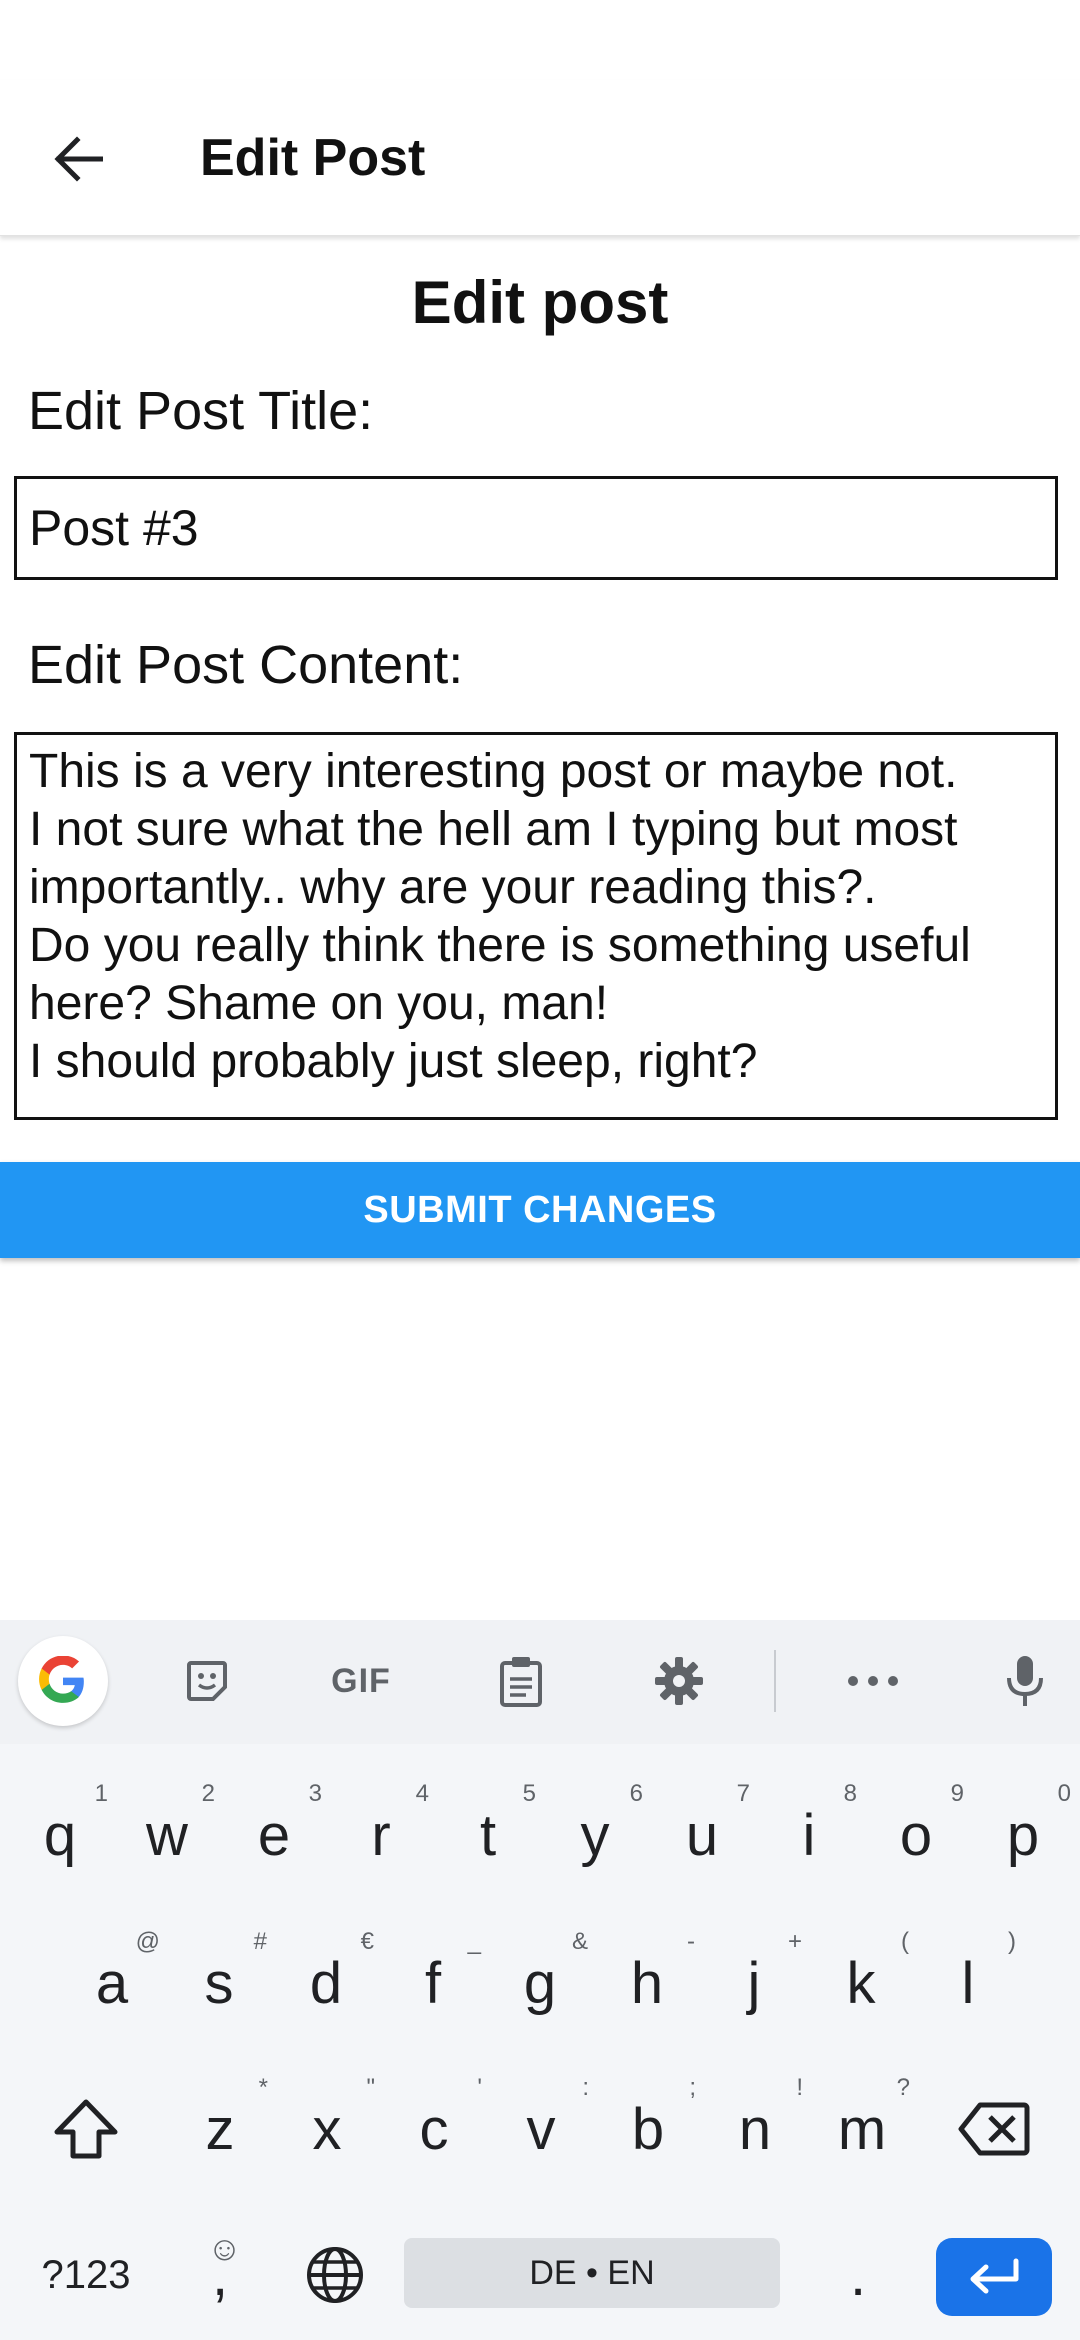  I want to click on key-label: u, so click(702, 1835).